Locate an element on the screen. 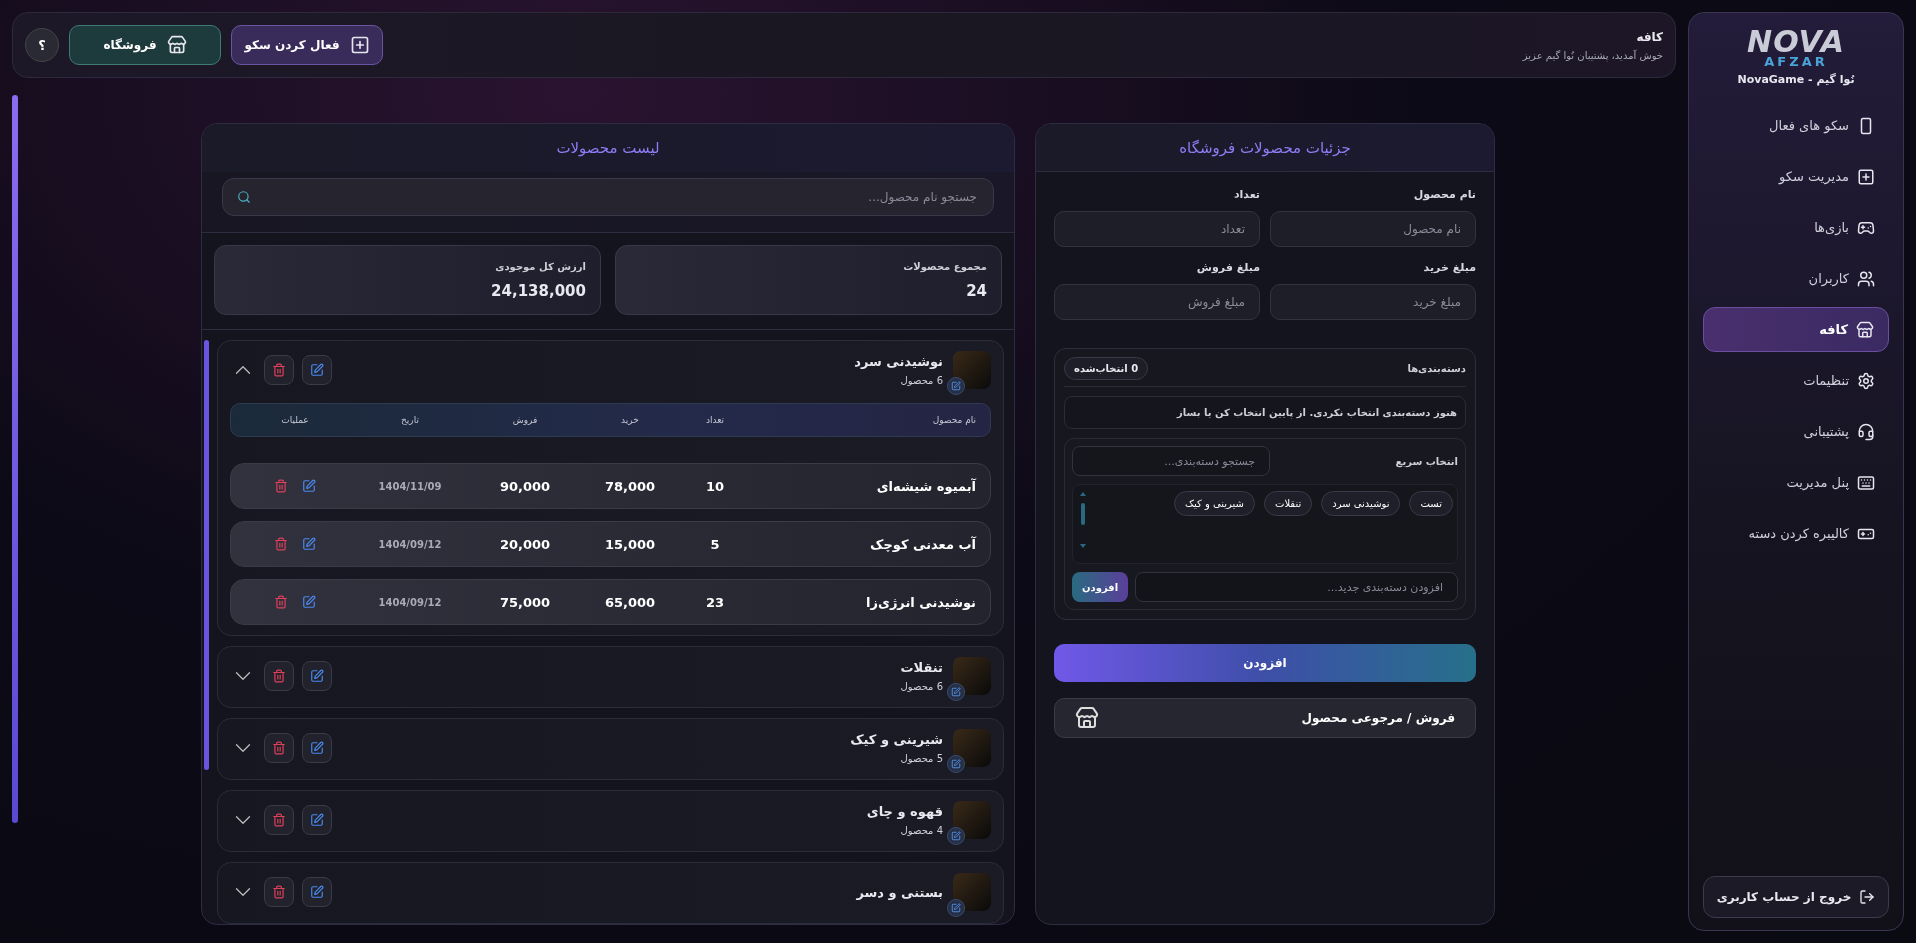 The width and height of the screenshot is (1916, 943). panel-title: لیست محصولات is located at coordinates (608, 148).